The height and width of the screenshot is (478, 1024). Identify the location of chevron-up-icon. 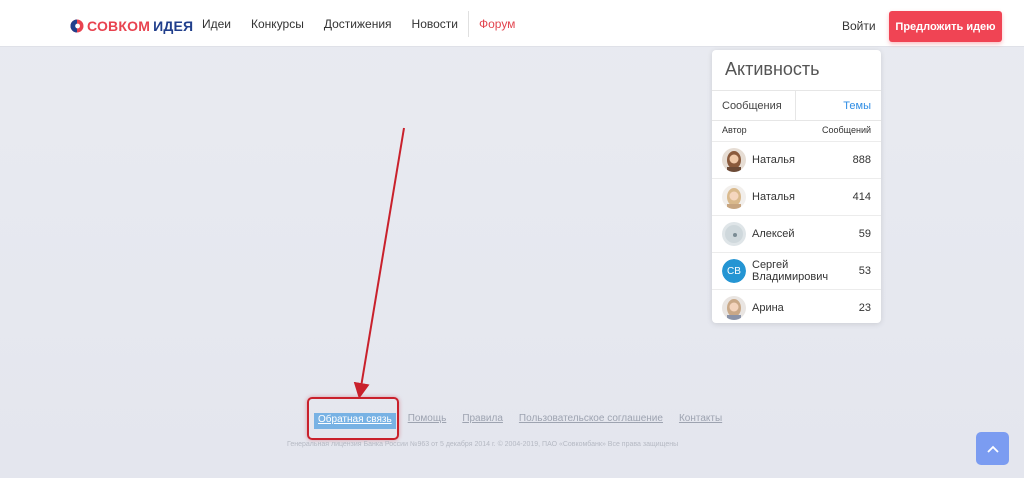
(992, 449).